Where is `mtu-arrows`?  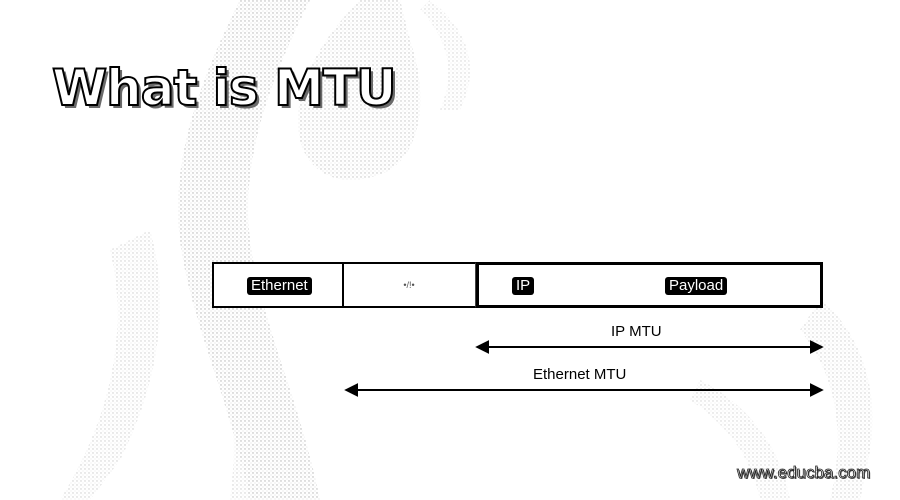
mtu-arrows is located at coordinates (584, 368).